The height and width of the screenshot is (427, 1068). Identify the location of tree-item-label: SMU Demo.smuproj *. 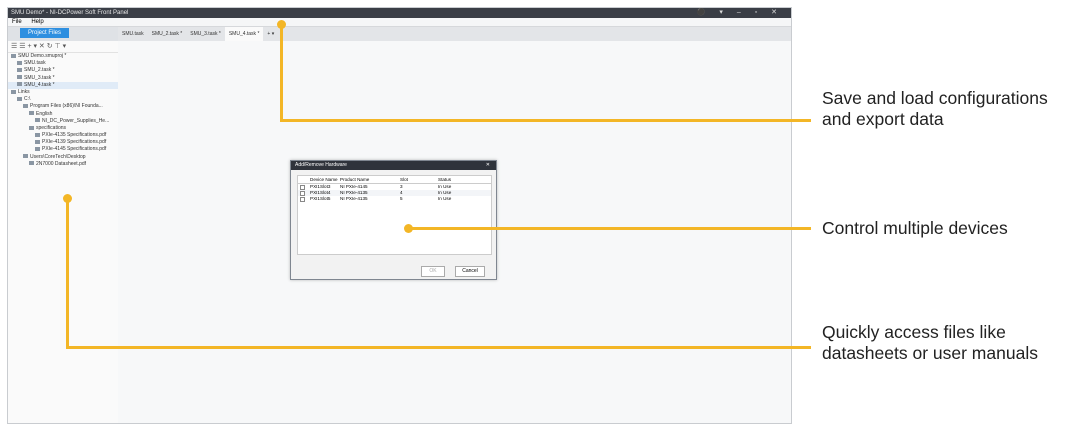
(42, 56).